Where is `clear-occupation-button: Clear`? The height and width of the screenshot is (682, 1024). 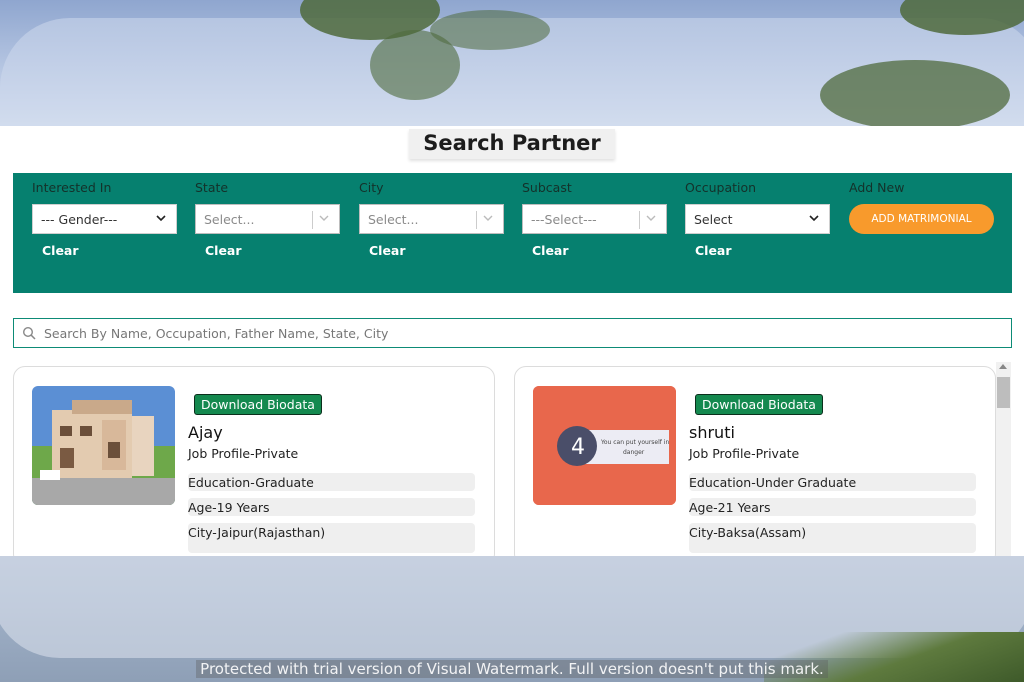
clear-occupation-button: Clear is located at coordinates (762, 250).